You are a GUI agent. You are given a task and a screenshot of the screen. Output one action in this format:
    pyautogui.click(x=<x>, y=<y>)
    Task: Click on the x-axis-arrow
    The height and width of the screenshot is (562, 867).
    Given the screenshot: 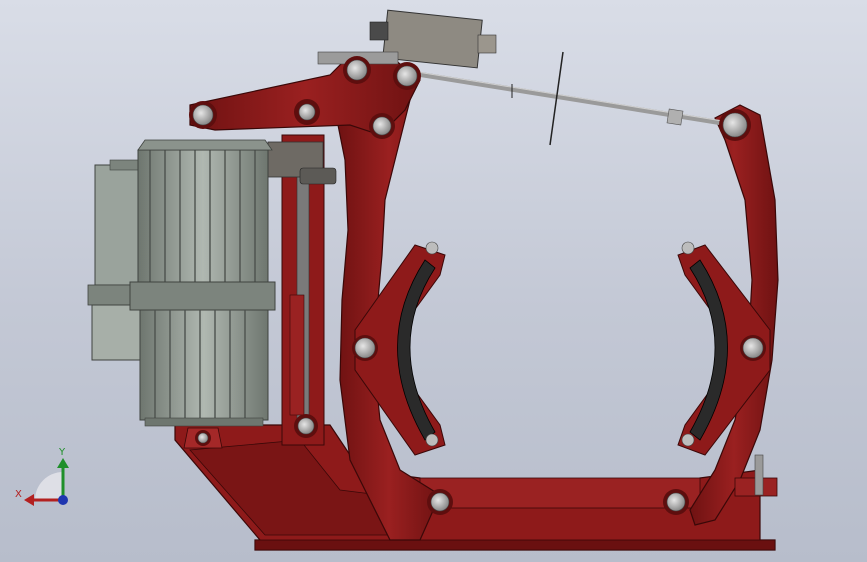 What is the action you would take?
    pyautogui.click(x=29, y=500)
    